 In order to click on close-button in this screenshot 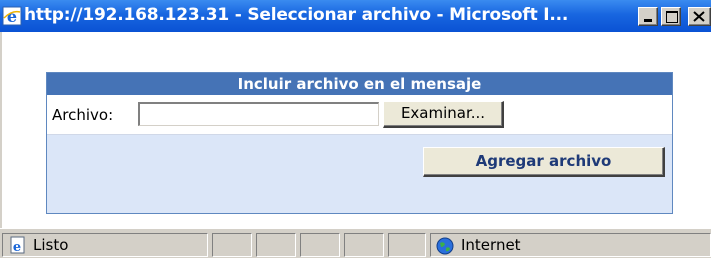, I will do `click(699, 16)`.